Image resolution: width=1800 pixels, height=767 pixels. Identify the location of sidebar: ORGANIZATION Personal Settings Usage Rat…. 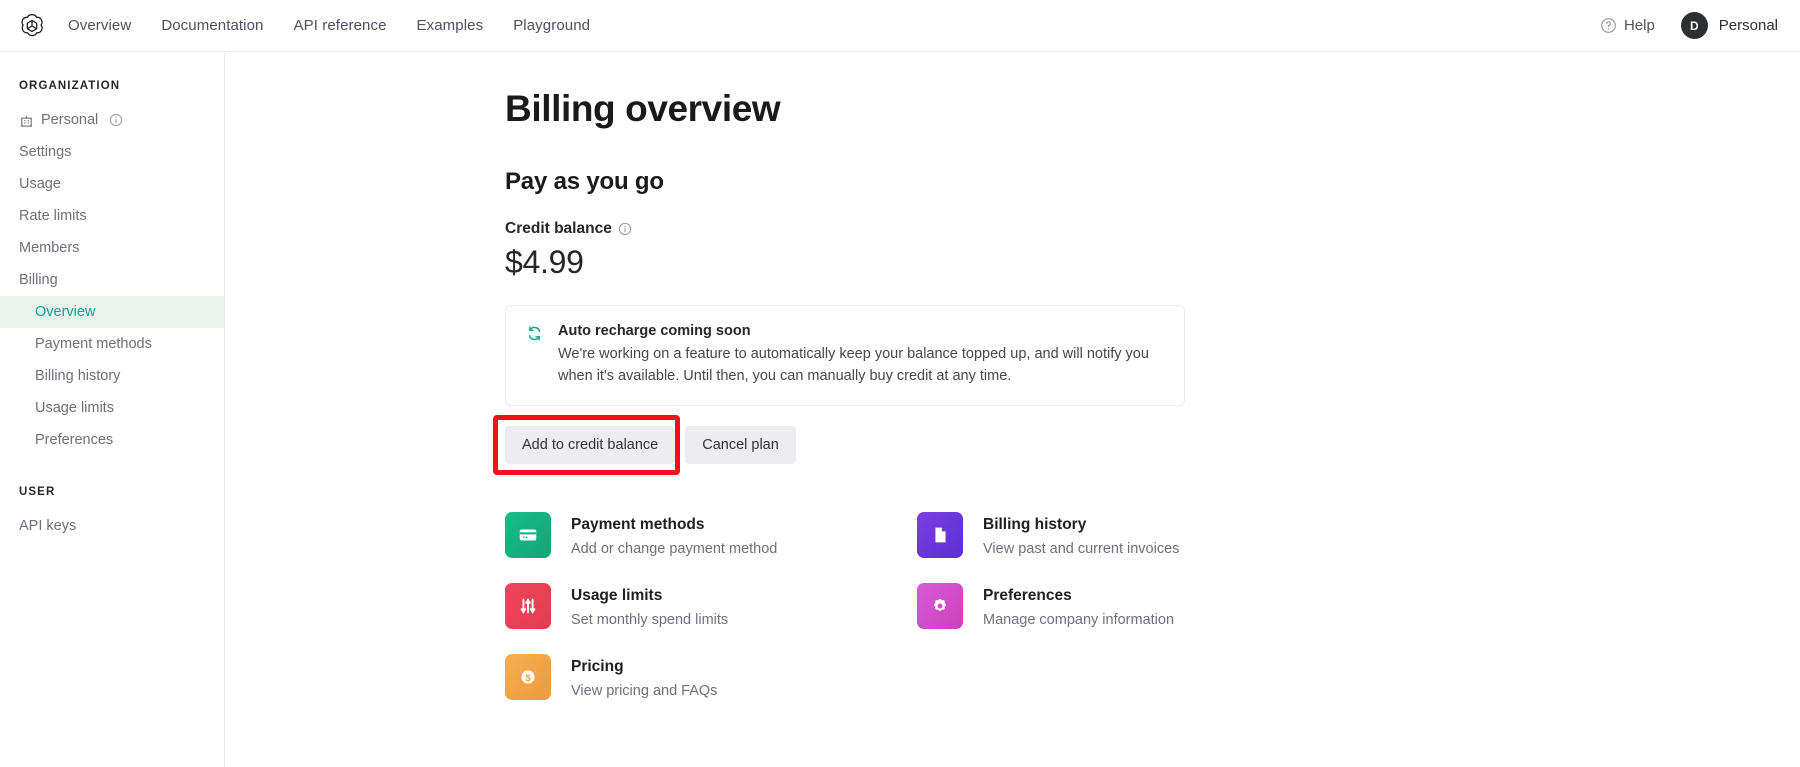
(112, 409).